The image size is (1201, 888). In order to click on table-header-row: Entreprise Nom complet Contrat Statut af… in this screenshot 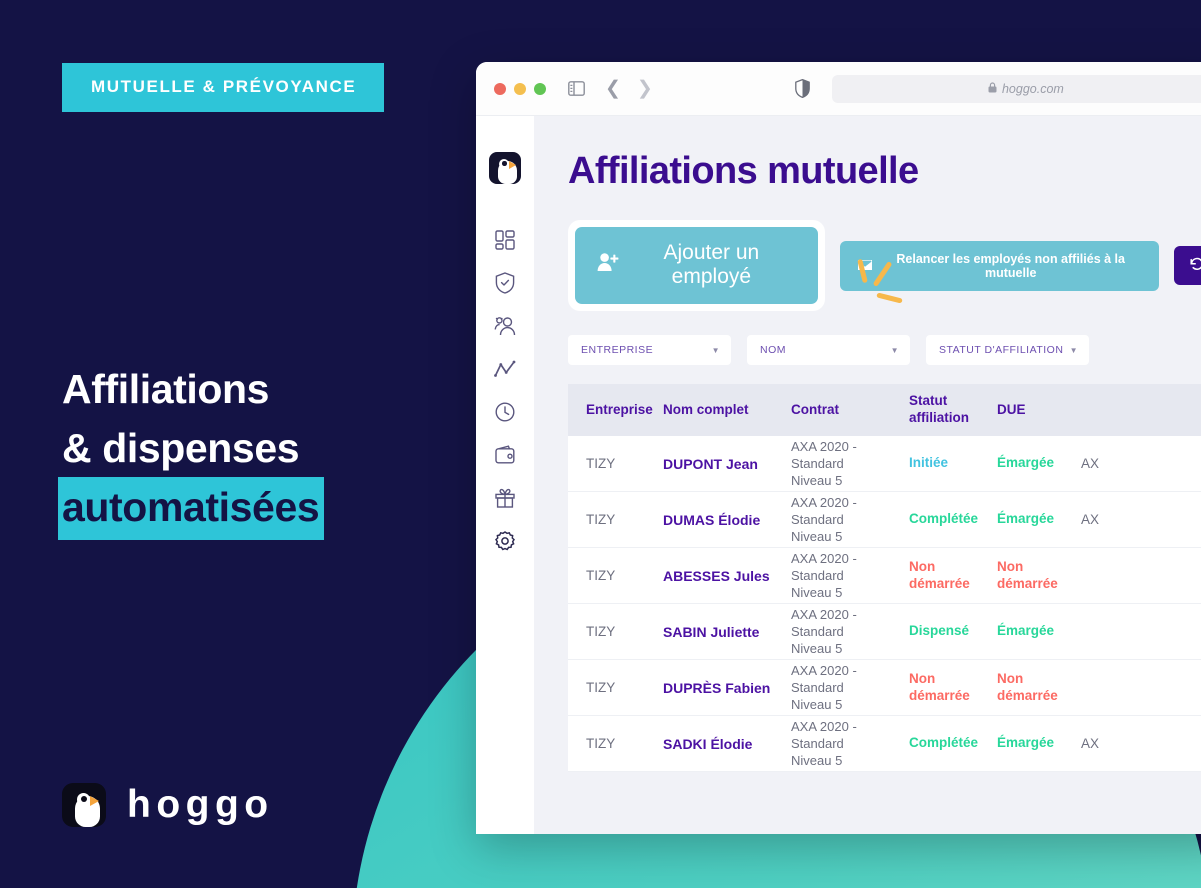, I will do `click(884, 410)`.